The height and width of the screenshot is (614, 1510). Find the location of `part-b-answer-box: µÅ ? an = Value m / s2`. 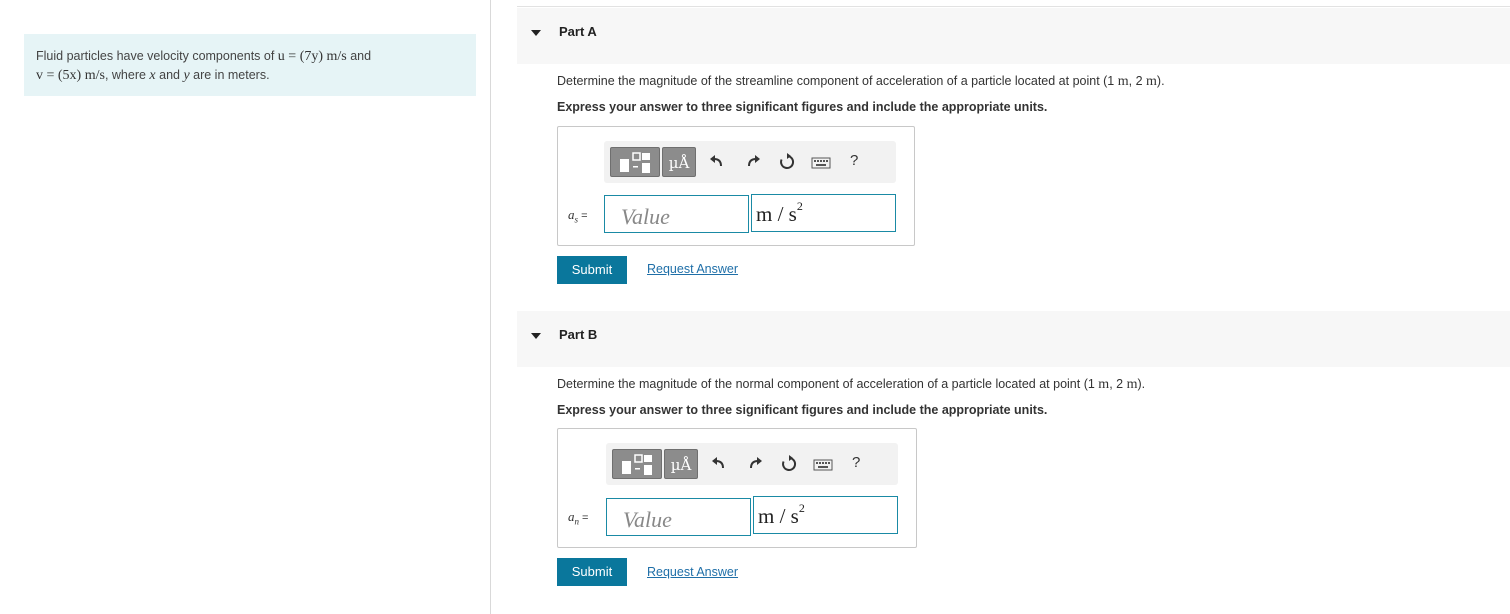

part-b-answer-box: µÅ ? an = Value m / s2 is located at coordinates (737, 488).